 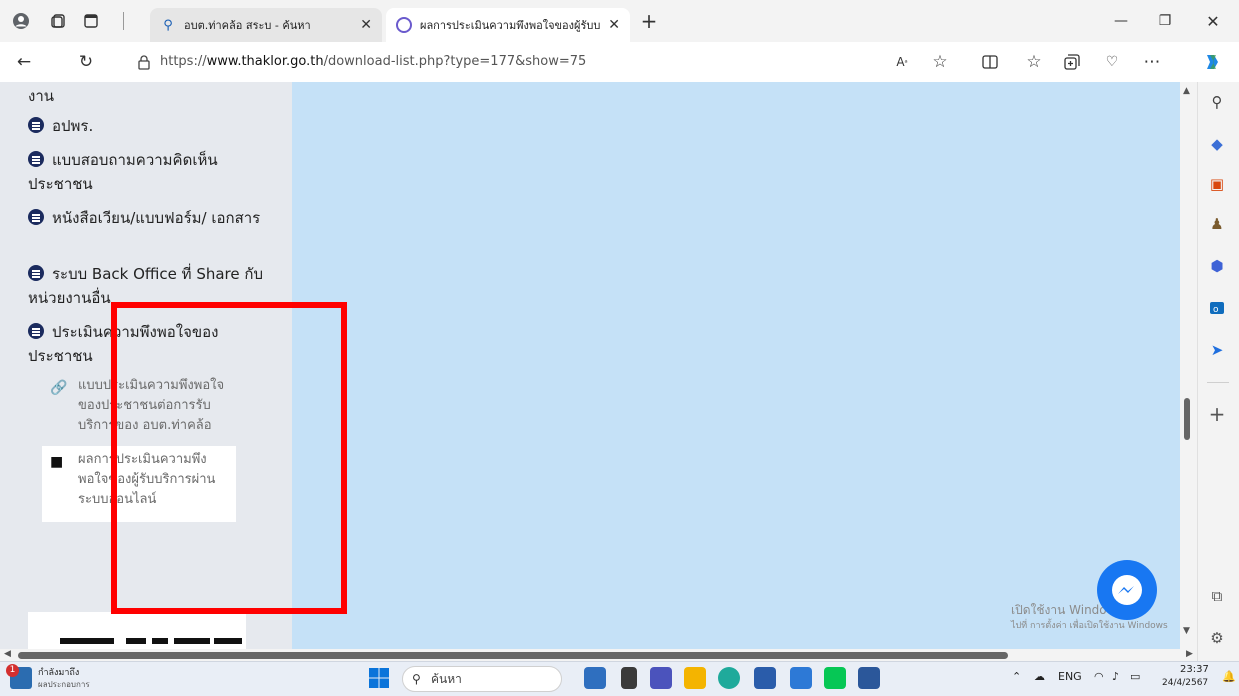 What do you see at coordinates (123, 21) in the screenshot?
I see `tab-separator` at bounding box center [123, 21].